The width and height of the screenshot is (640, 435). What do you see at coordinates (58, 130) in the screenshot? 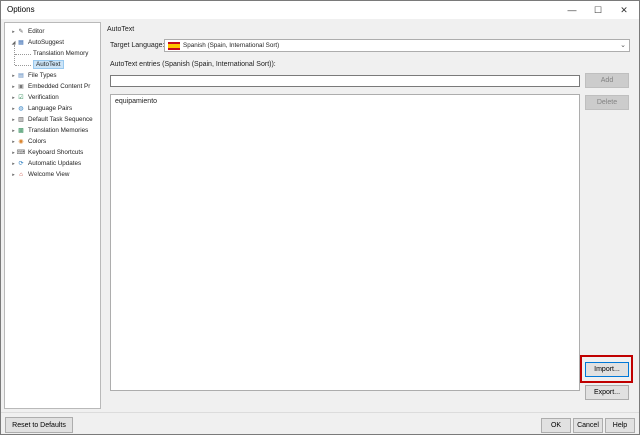
I see `tree-item-label: Translation Memories` at bounding box center [58, 130].